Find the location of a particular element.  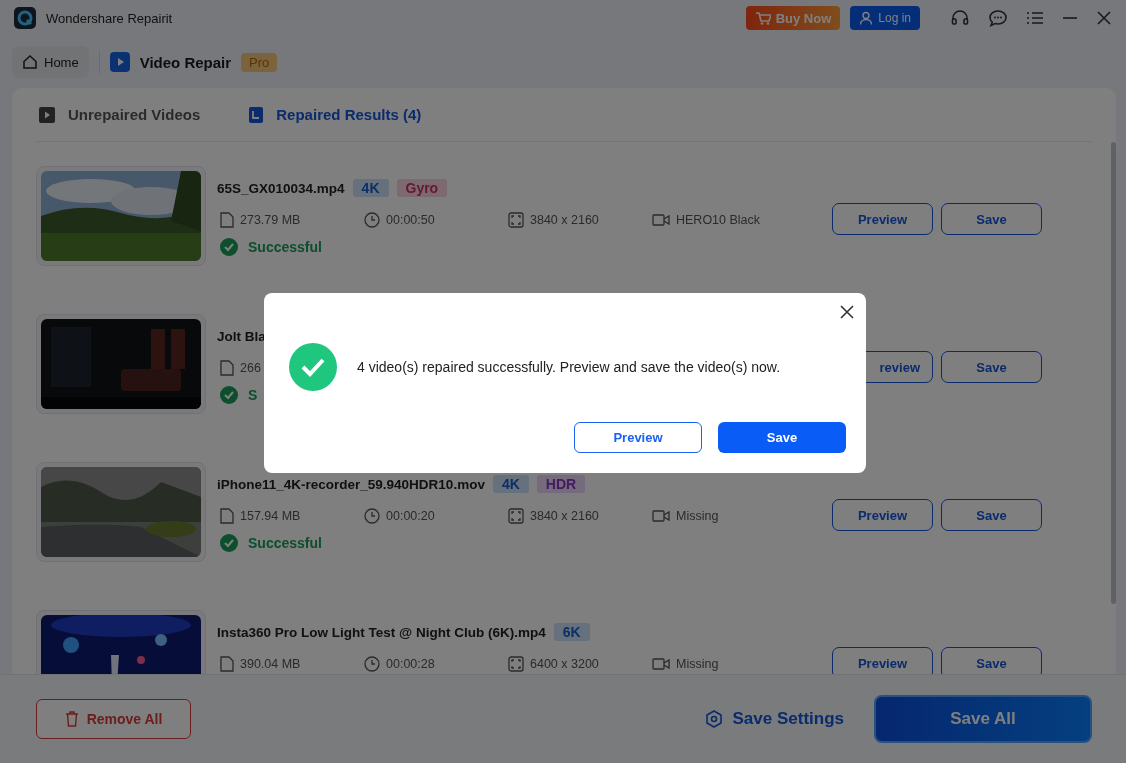

app-logo-icon is located at coordinates (25, 18).